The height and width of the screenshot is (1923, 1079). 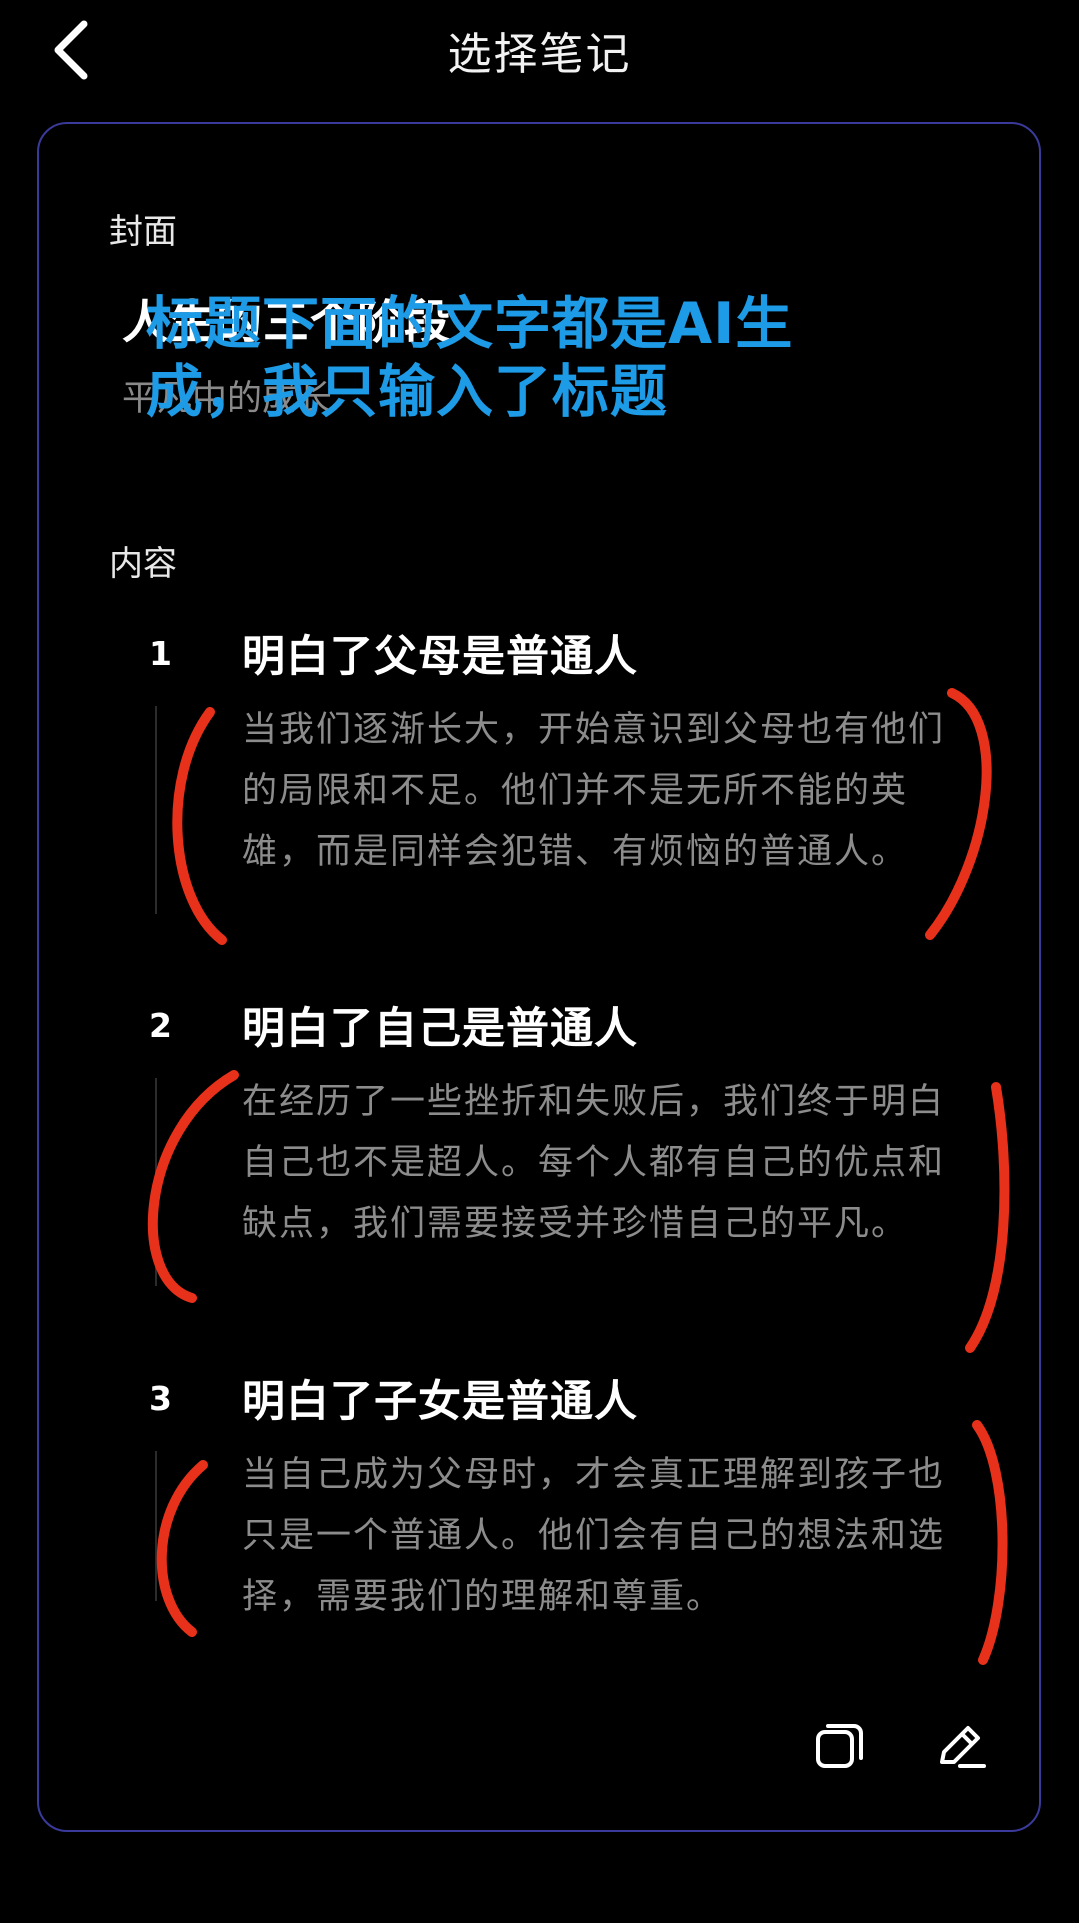 I want to click on top-bar: 选择笔记, so click(x=539, y=50).